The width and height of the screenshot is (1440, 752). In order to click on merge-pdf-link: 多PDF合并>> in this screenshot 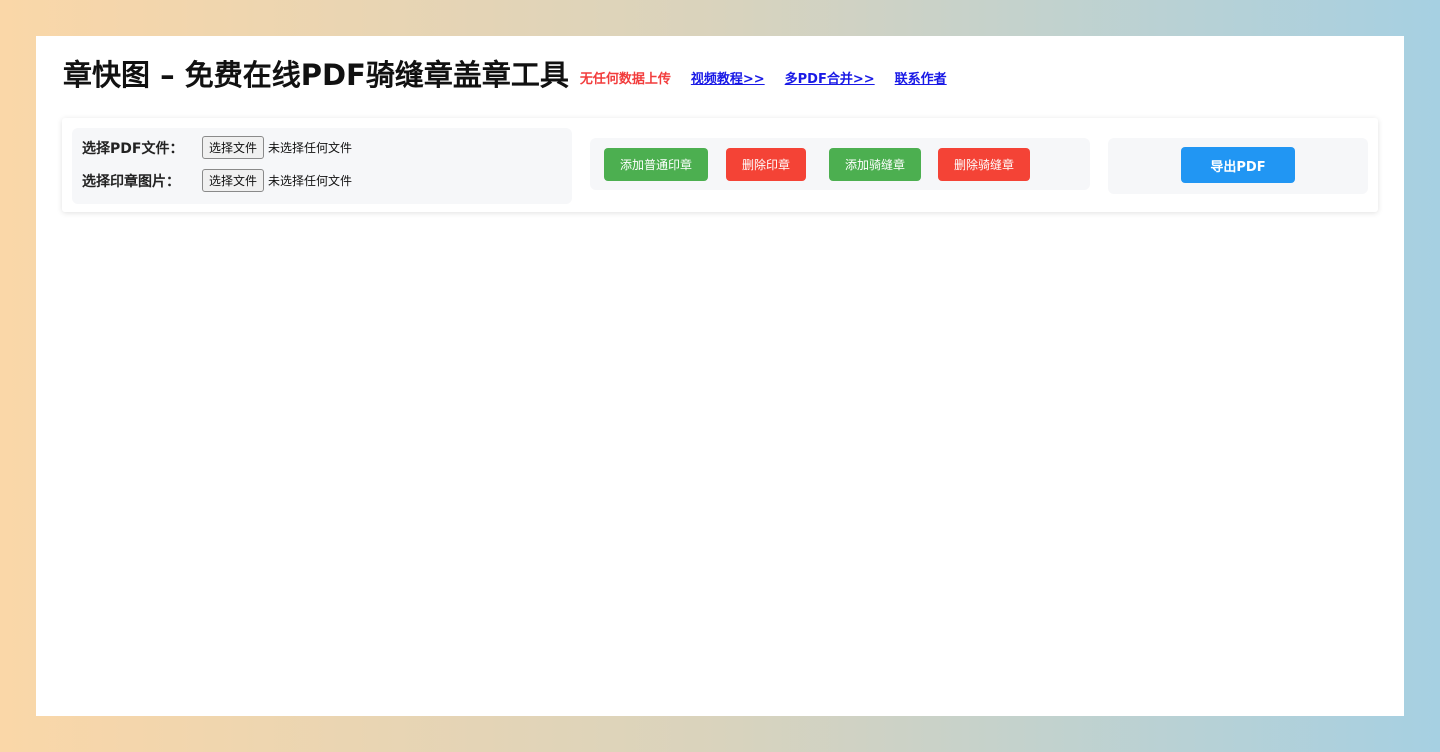, I will do `click(830, 77)`.